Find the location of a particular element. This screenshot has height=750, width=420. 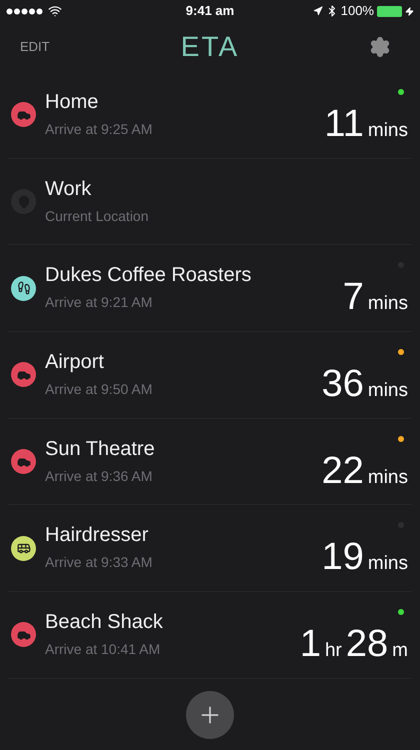

arrival-time: Arrive at 9:25 AM is located at coordinates (99, 129).